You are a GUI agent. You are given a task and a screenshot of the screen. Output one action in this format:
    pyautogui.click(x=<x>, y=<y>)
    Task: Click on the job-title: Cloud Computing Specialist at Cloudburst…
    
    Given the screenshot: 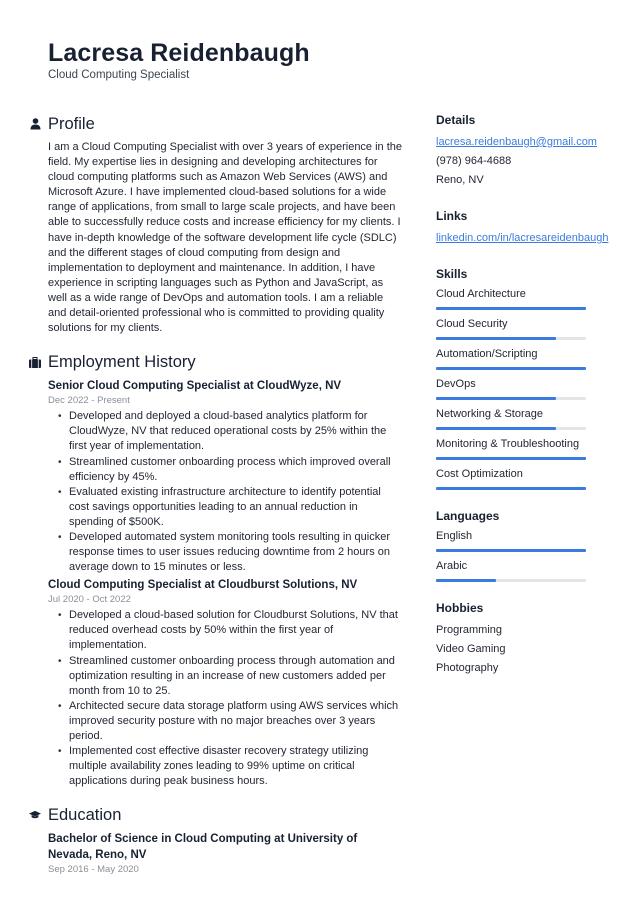 What is the action you would take?
    pyautogui.click(x=203, y=585)
    